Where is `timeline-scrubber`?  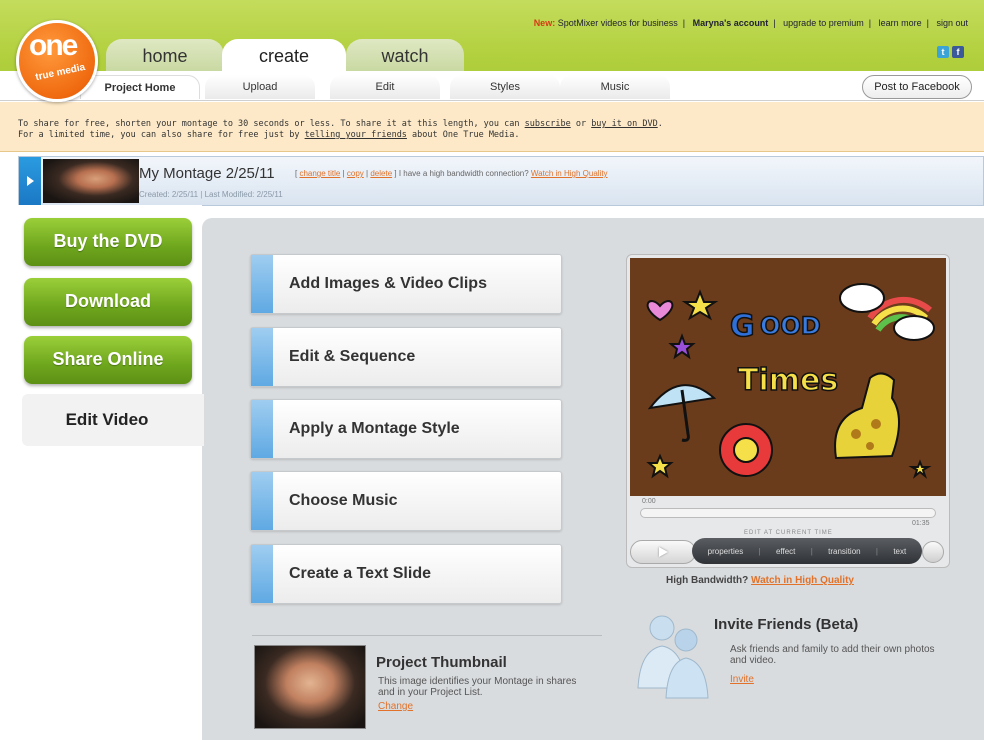 timeline-scrubber is located at coordinates (788, 513).